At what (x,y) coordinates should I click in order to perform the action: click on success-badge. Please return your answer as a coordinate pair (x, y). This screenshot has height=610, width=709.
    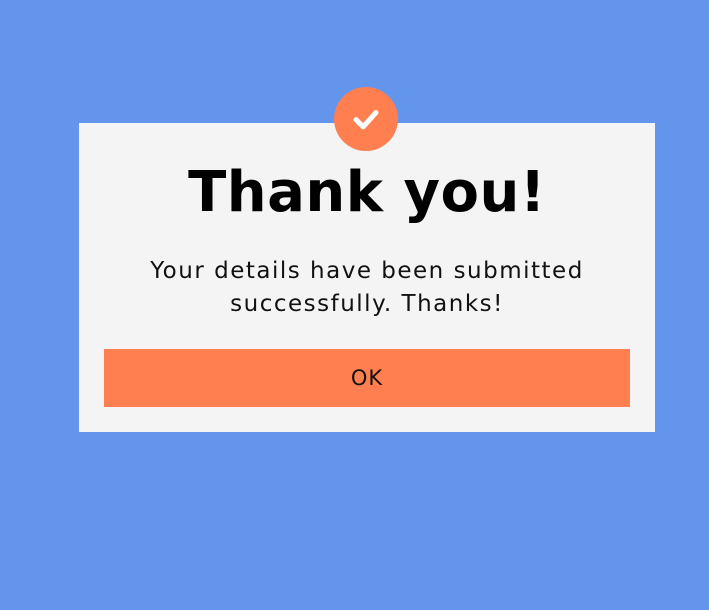
    Looking at the image, I should click on (366, 119).